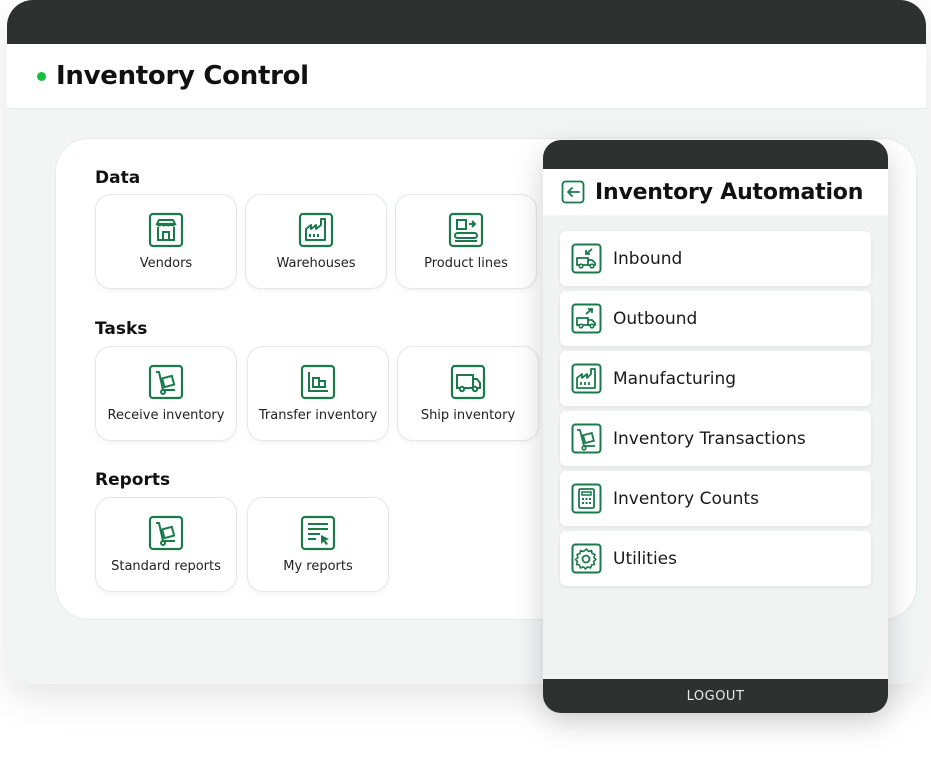  I want to click on menu-item-inventory-transactions: Inventory Transactions, so click(715, 438).